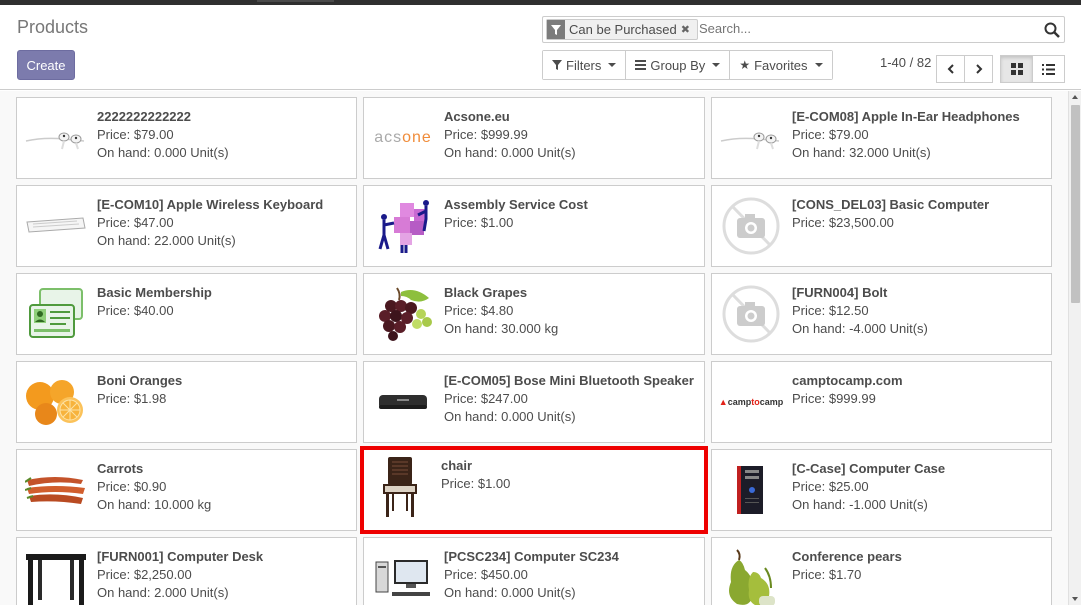  I want to click on product-info: Conference pears Price: $1.70, so click(919, 566).